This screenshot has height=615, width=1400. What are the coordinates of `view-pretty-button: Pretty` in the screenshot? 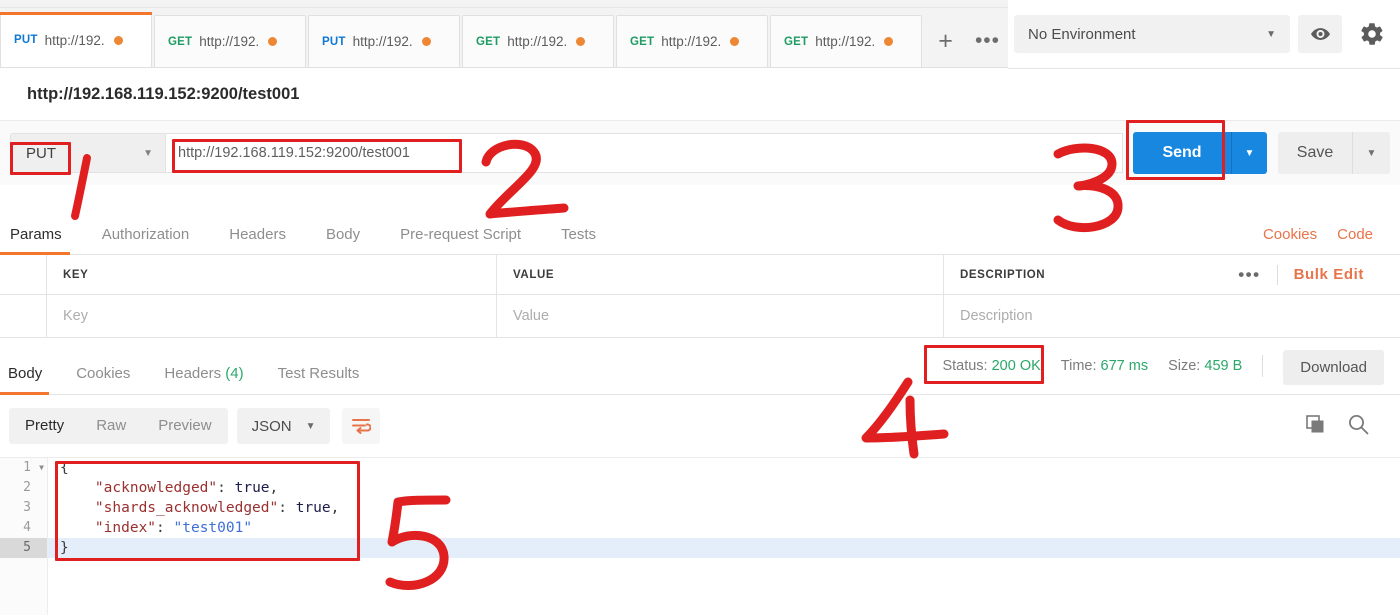 It's located at (44, 426).